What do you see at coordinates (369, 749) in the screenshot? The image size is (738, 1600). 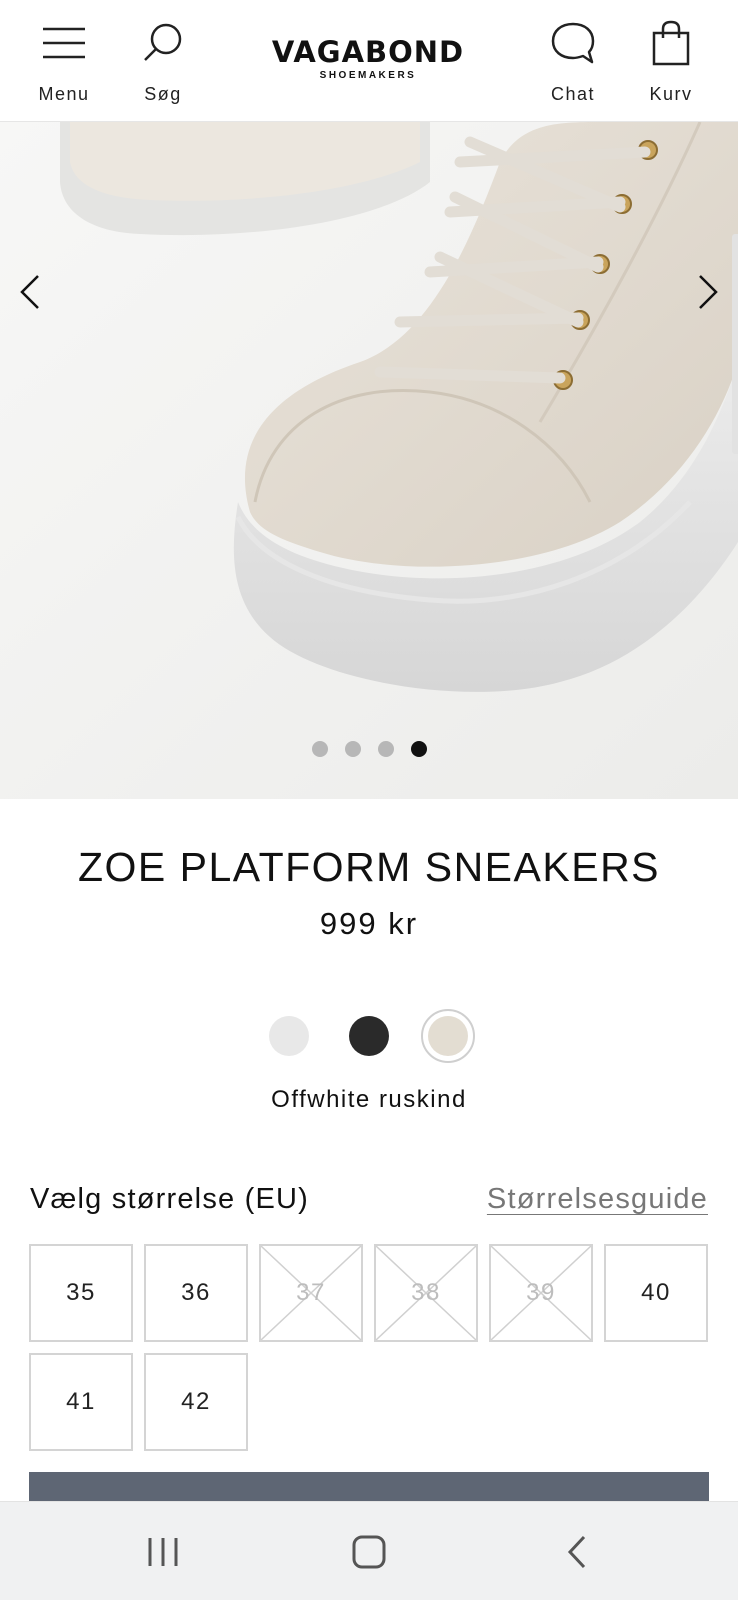 I see `carousel-pagination` at bounding box center [369, 749].